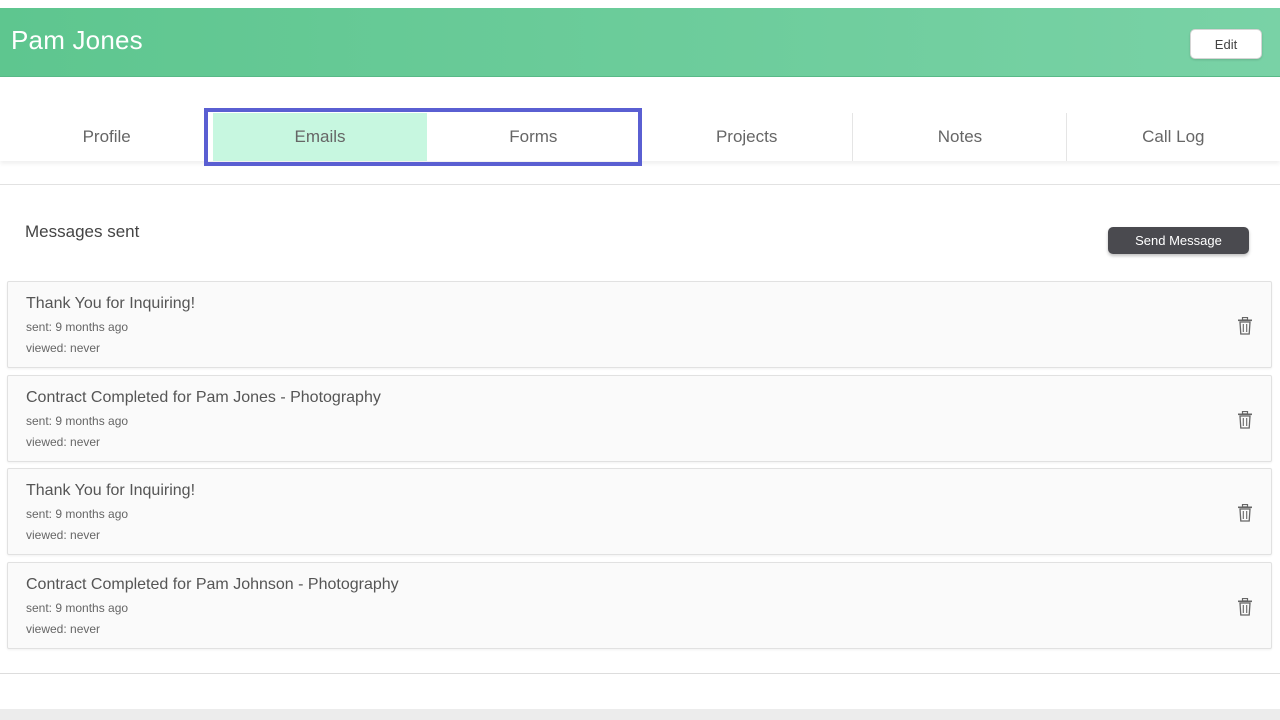 This screenshot has width=1280, height=720. Describe the element at coordinates (640, 184) in the screenshot. I see `divider` at that location.